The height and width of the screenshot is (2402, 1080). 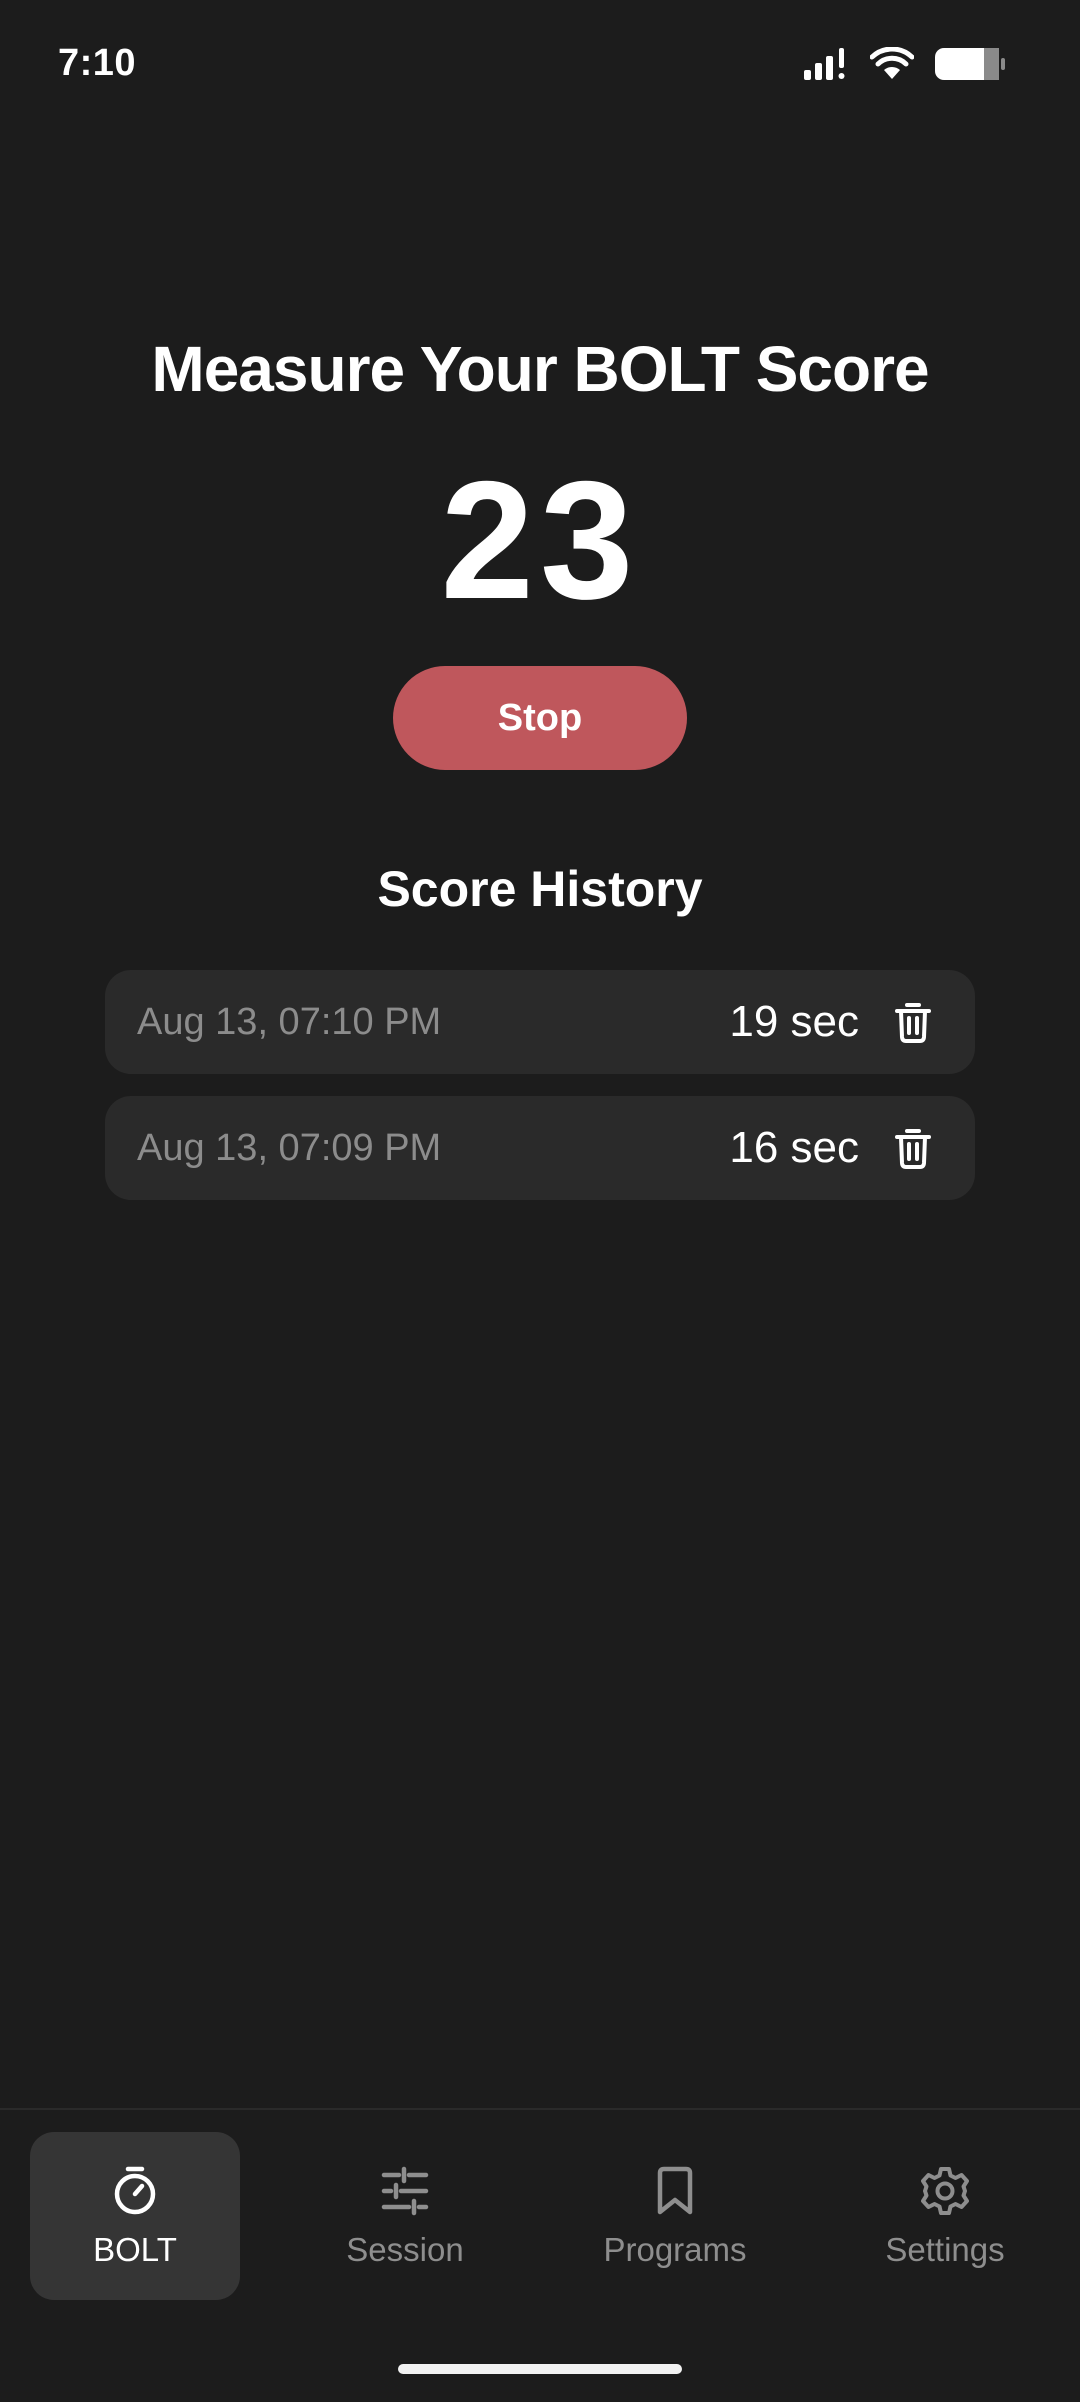 What do you see at coordinates (540, 1022) in the screenshot?
I see `history-row: Aug 13, 07:10 PM 19 sec` at bounding box center [540, 1022].